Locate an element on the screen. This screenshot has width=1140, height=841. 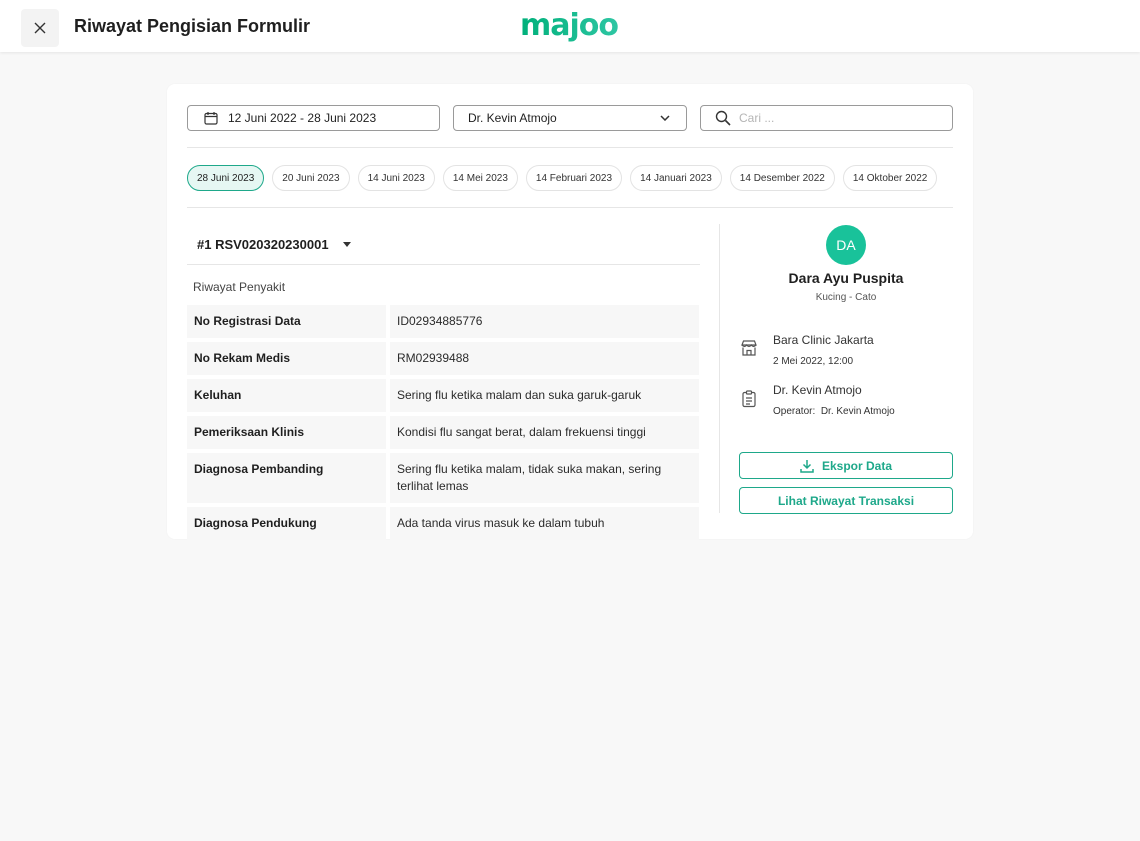
top-bar: Riwayat Pengisian Formulir majoo is located at coordinates (570, 26).